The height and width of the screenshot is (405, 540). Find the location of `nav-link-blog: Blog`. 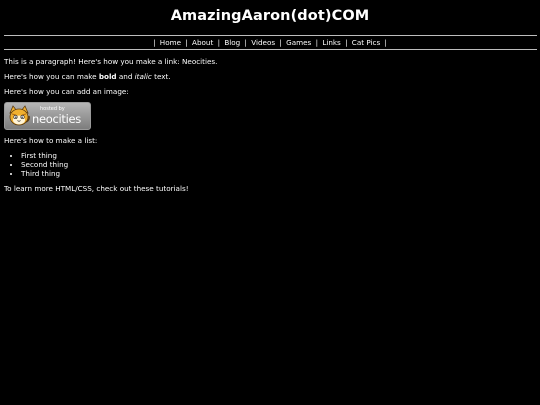

nav-link-blog: Blog is located at coordinates (232, 42).